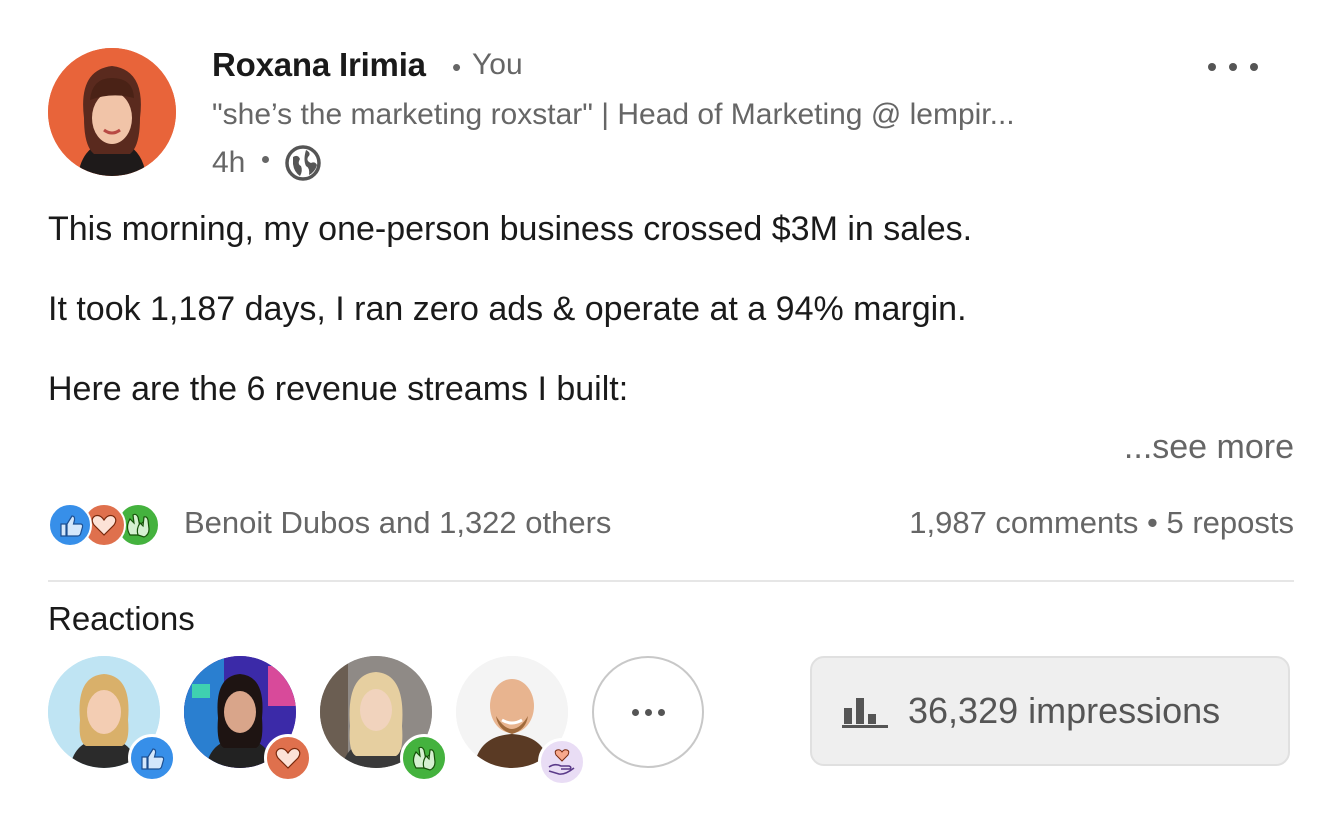 This screenshot has height=817, width=1342. Describe the element at coordinates (277, 522) in the screenshot. I see `reactor-name: Benoit Dubos` at that location.